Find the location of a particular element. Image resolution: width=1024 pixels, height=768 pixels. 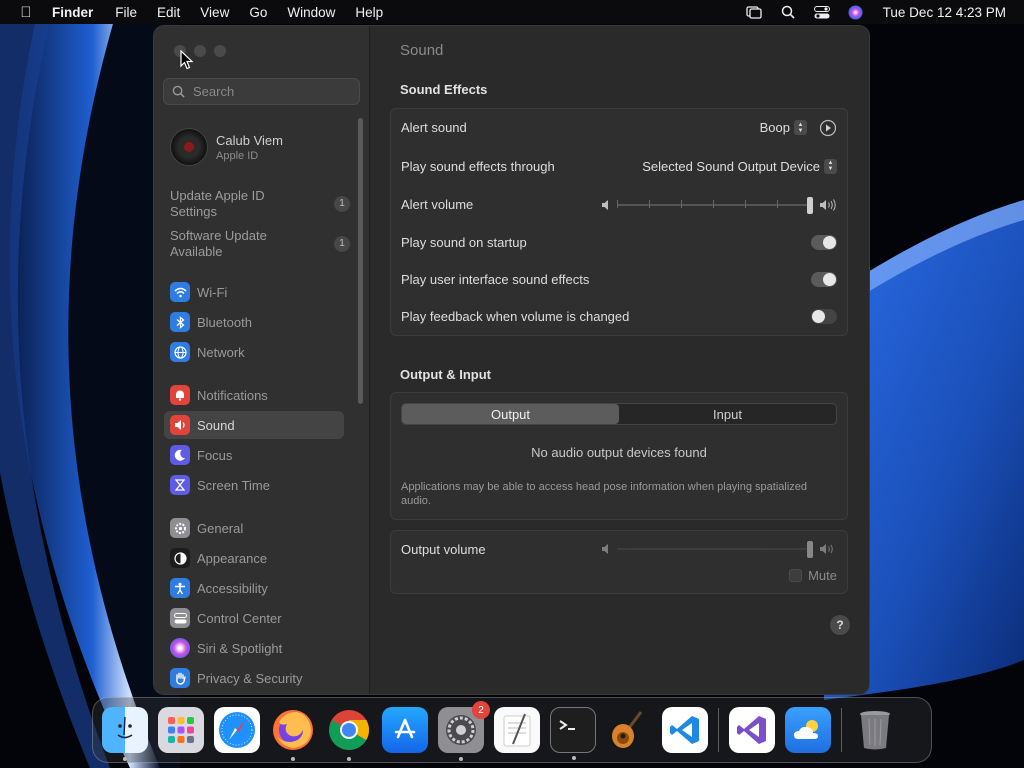

dock-visual-studio is located at coordinates (752, 730).